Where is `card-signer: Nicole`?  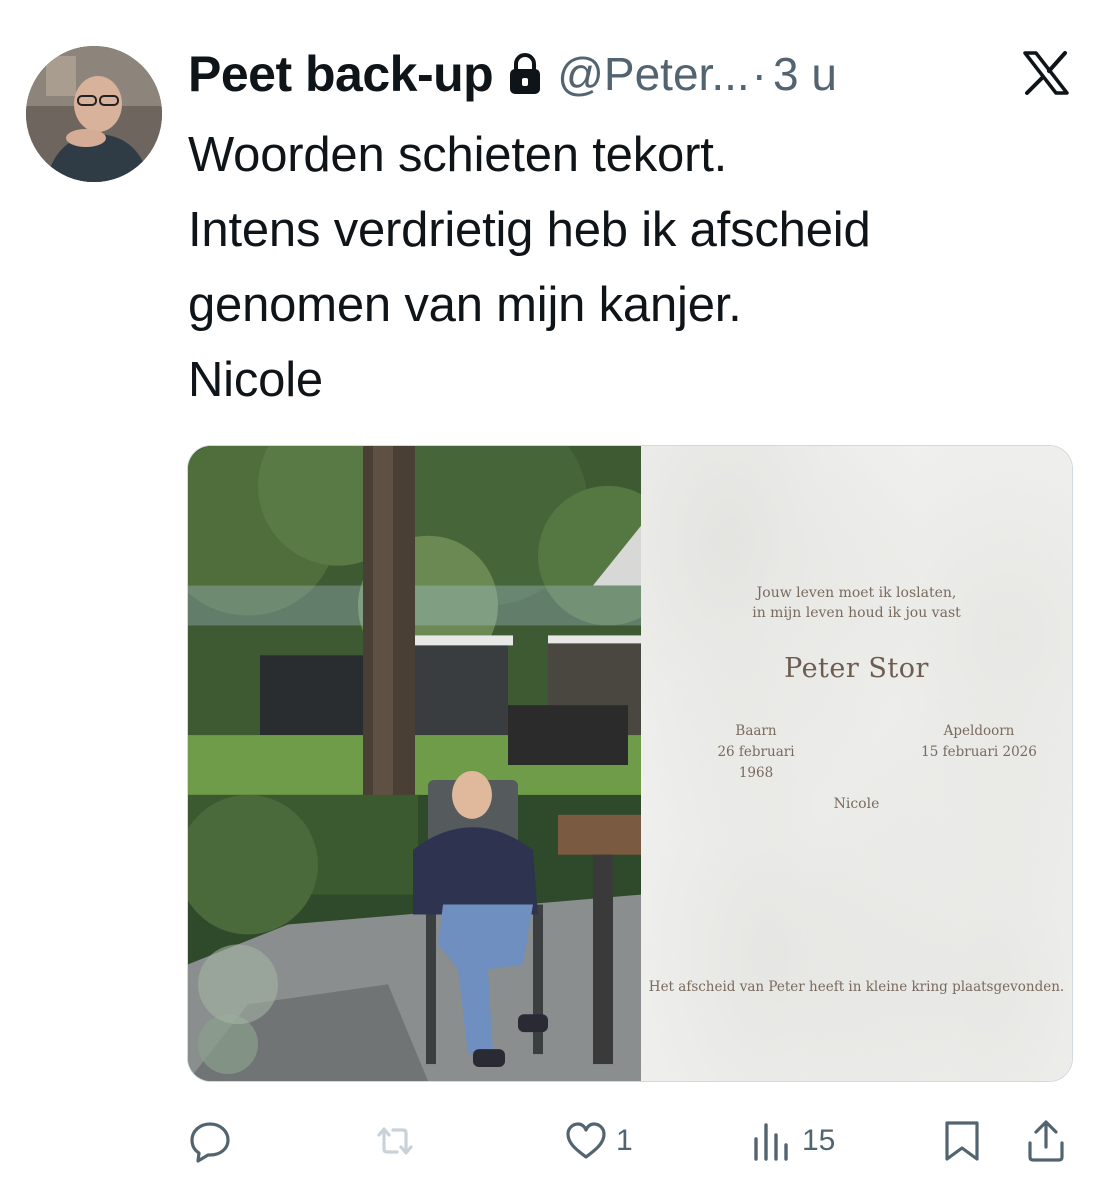
card-signer: Nicole is located at coordinates (856, 804).